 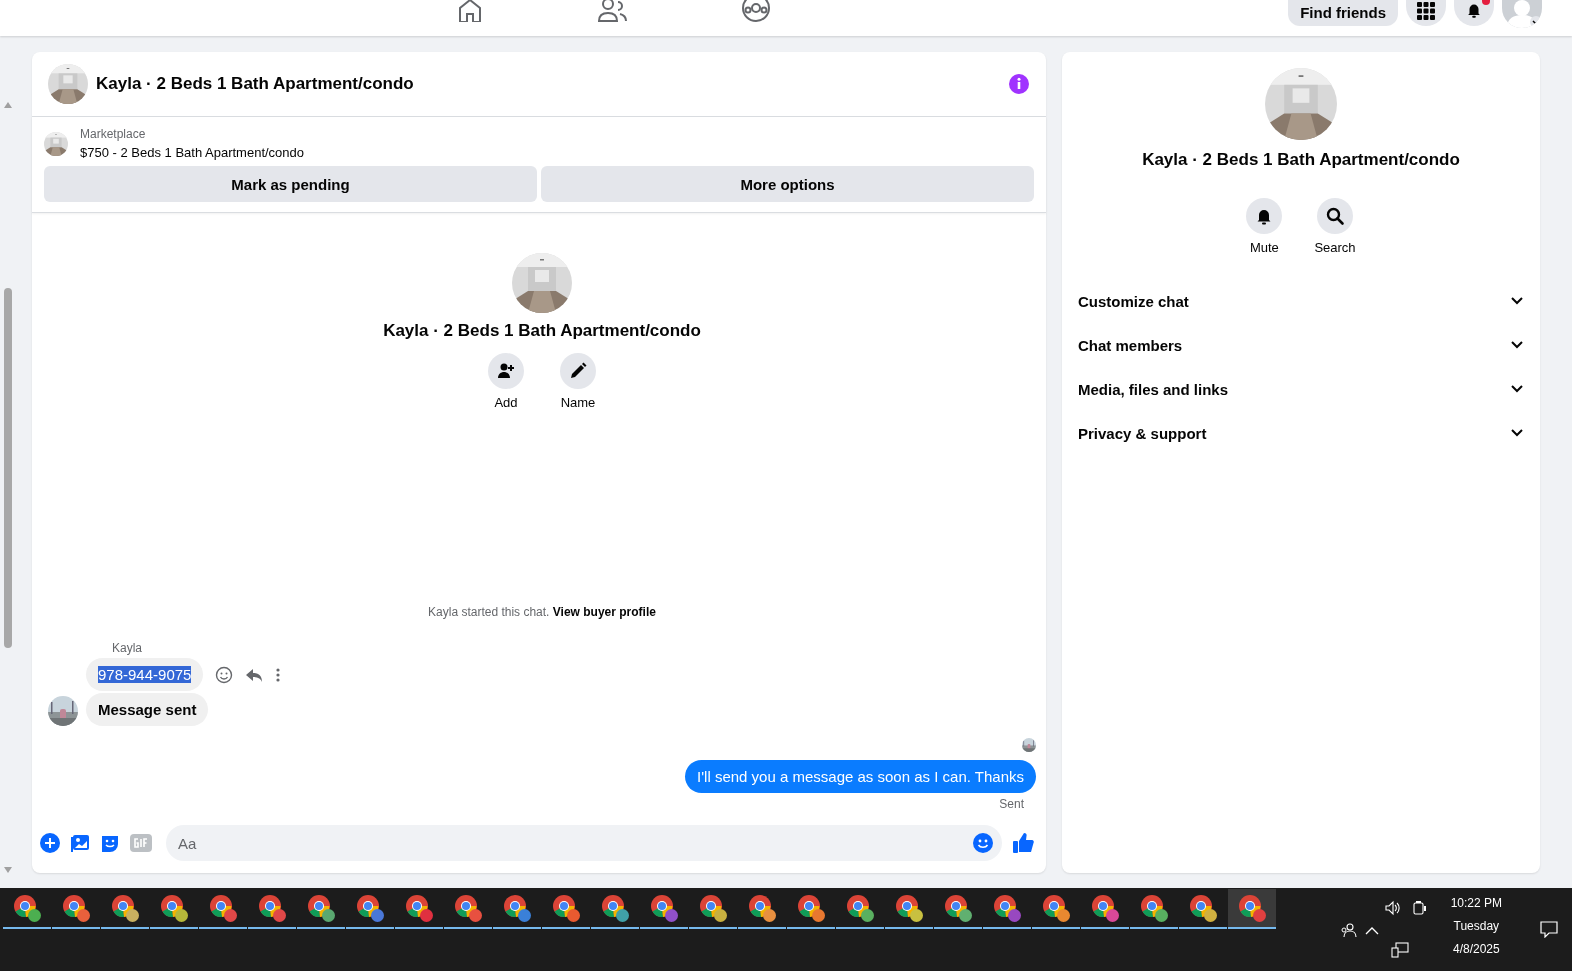 I want to click on buyer-profile-link: View buyer profile, so click(x=604, y=612).